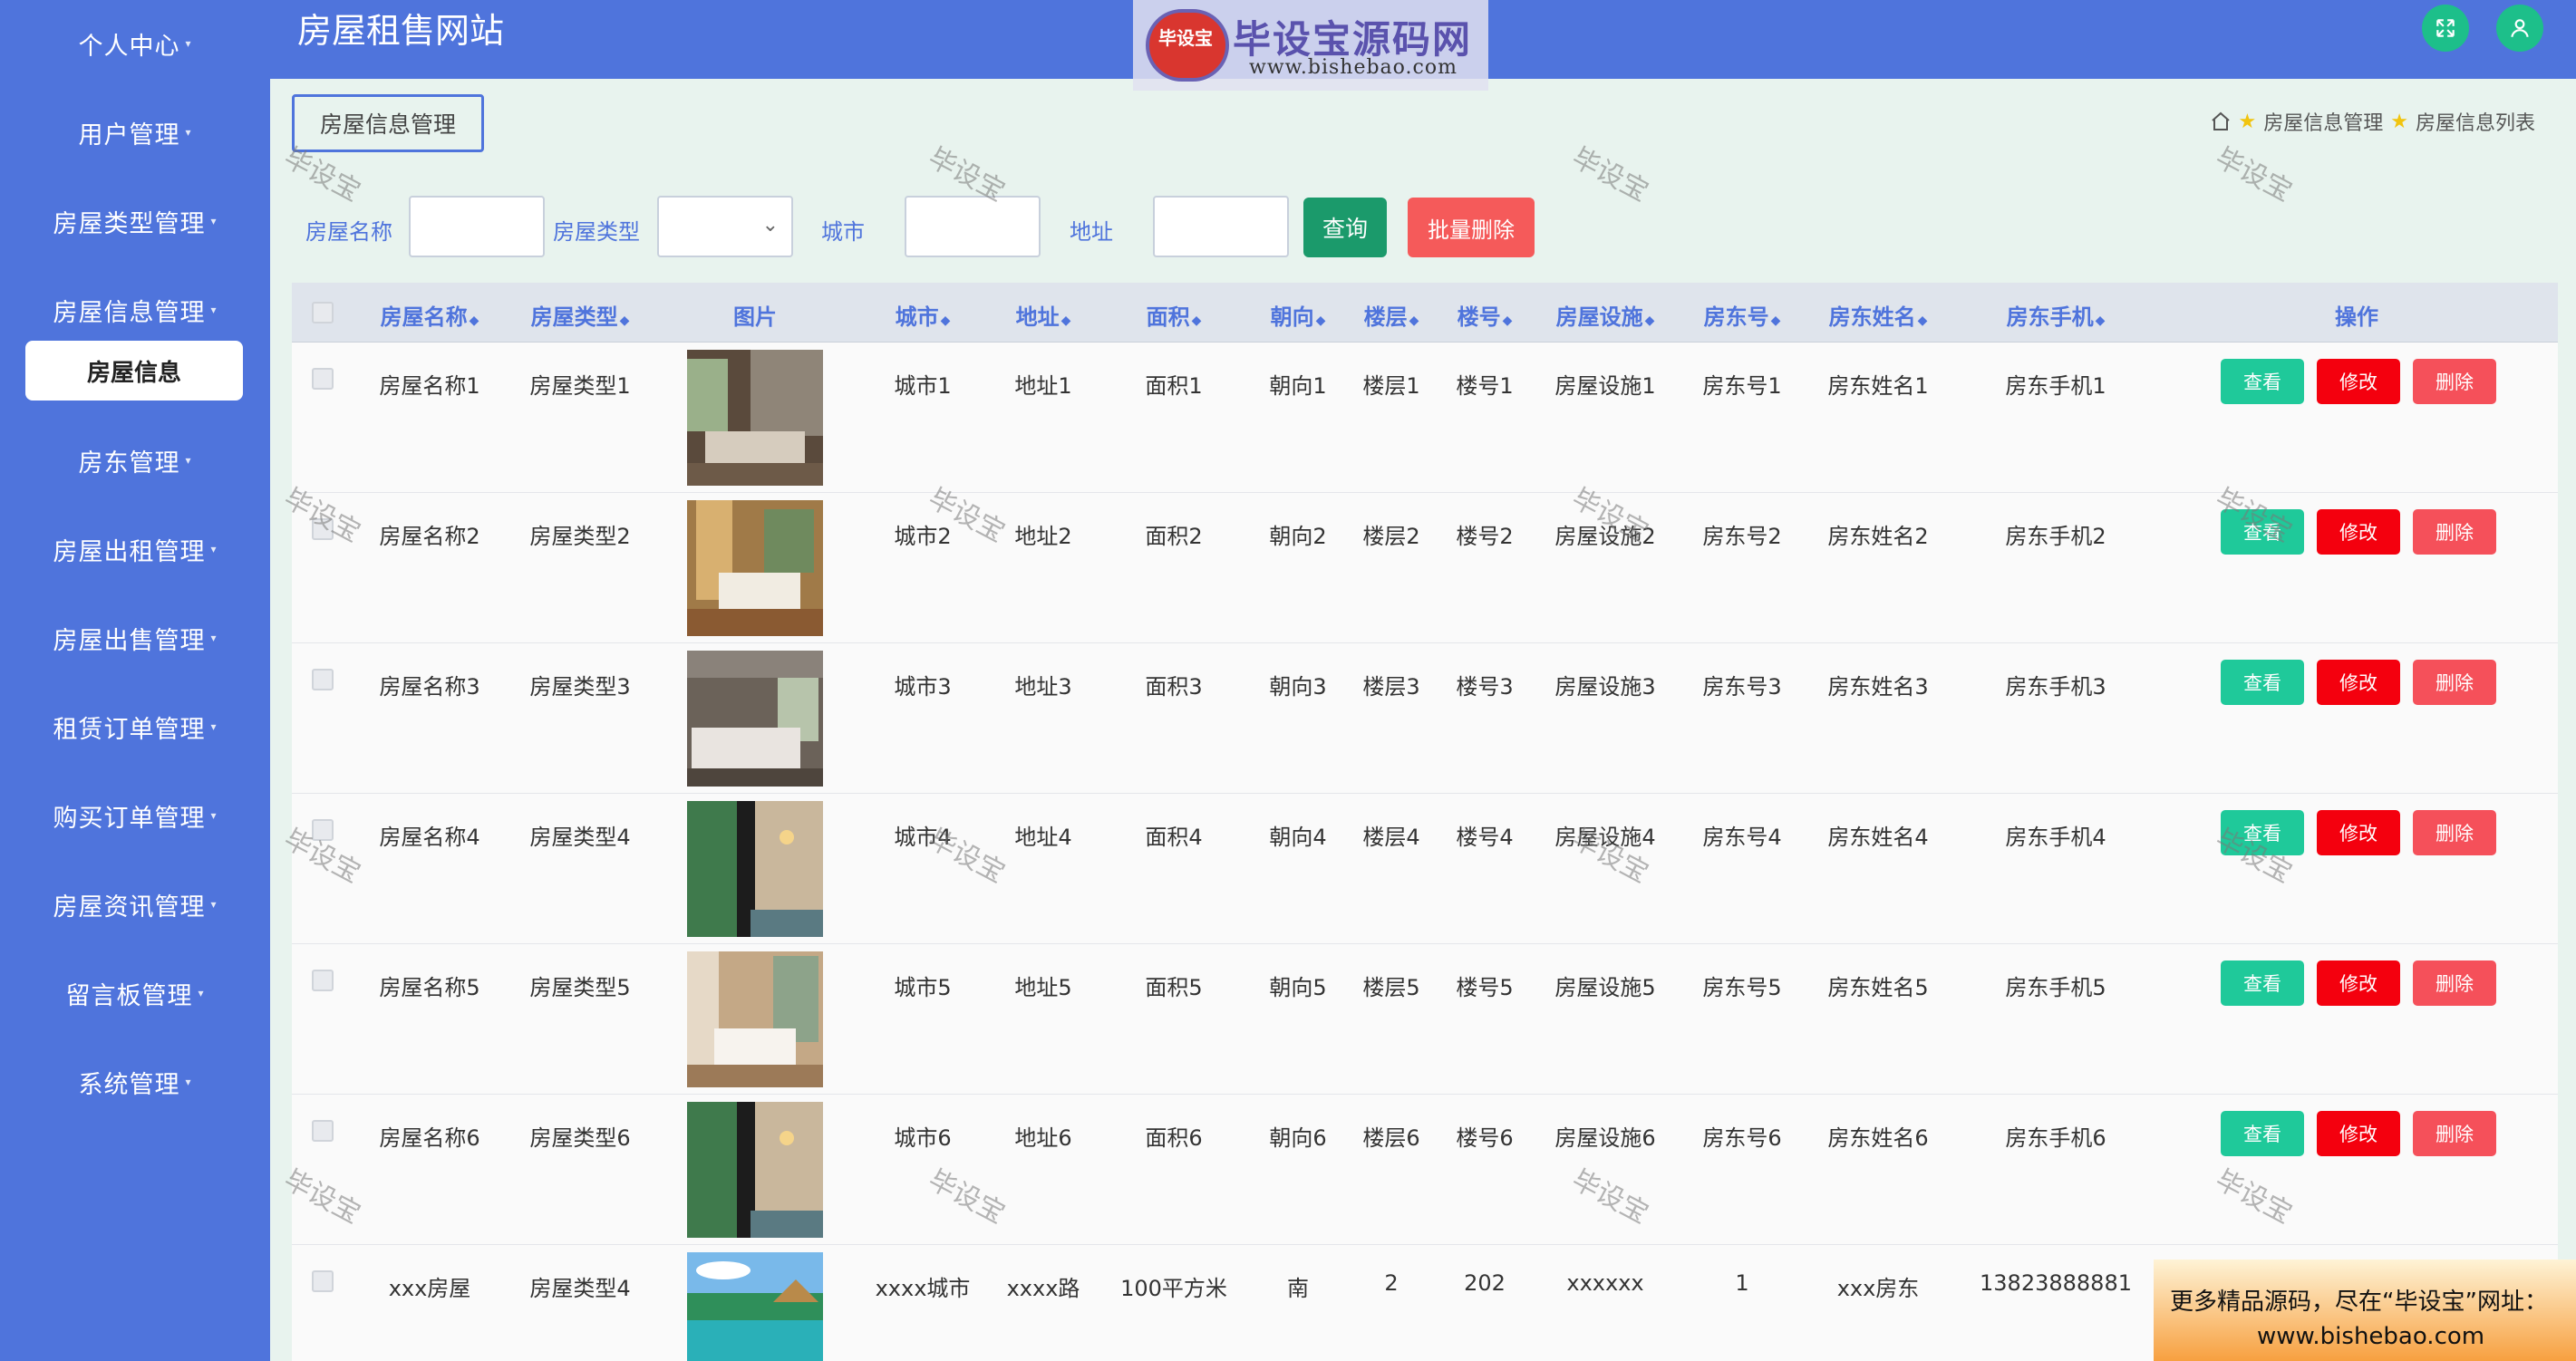 This screenshot has height=1361, width=2576. I want to click on sidebar-subitem-house-info: 房屋信息, so click(134, 371).